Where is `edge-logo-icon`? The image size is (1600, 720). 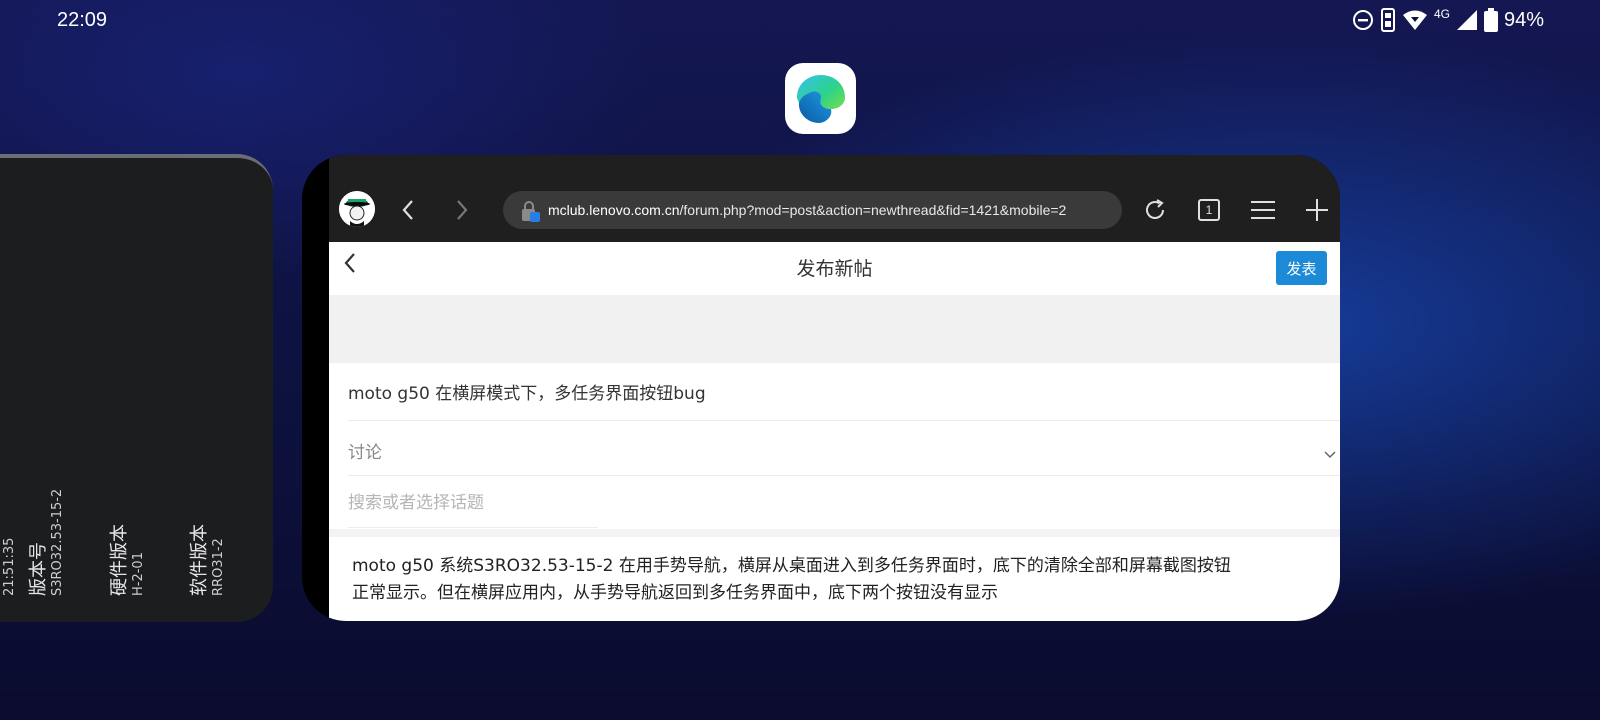 edge-logo-icon is located at coordinates (820, 98).